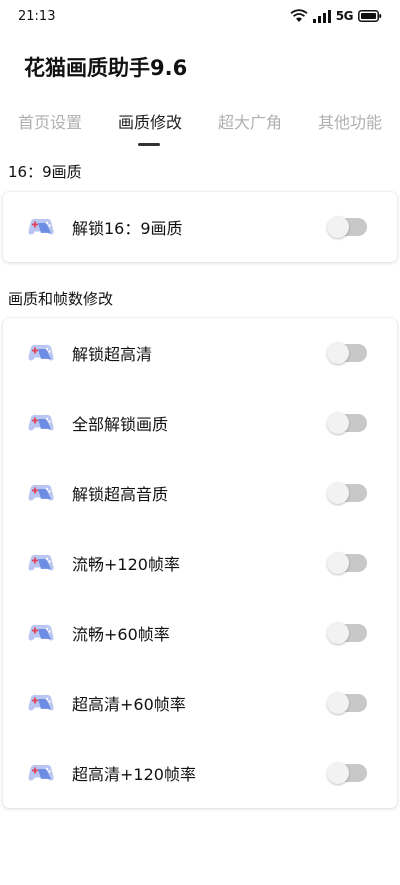  I want to click on tab-wide-angle: 超大广角, so click(250, 128).